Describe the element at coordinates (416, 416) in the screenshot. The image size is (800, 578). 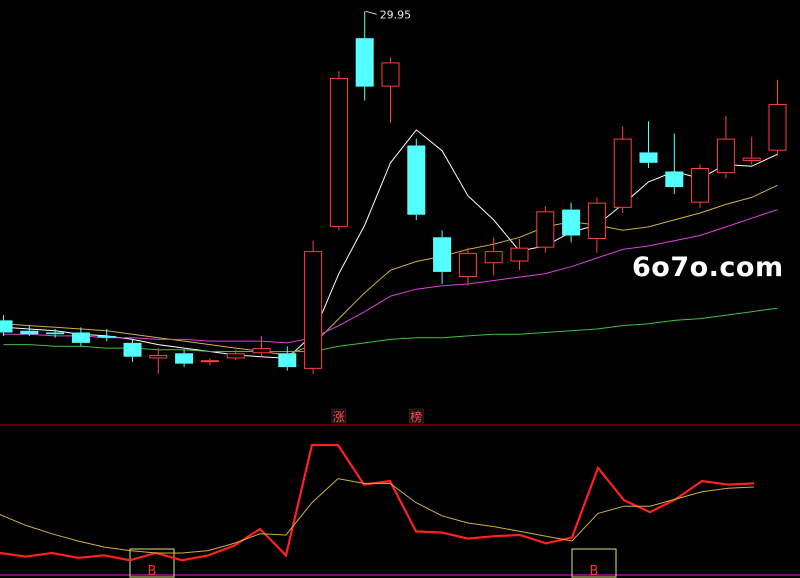
I see `annotation-label: 榜` at that location.